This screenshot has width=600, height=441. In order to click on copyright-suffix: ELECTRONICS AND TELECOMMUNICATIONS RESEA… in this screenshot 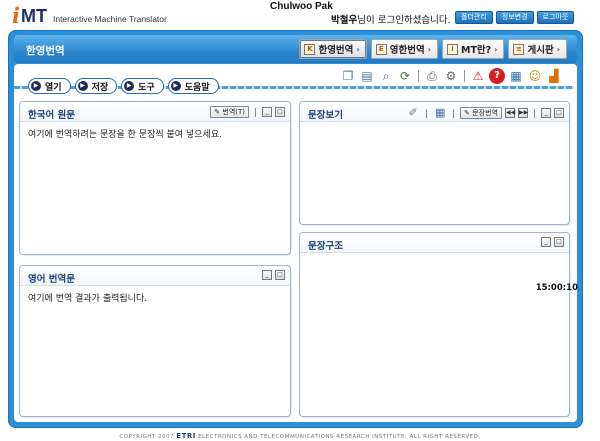, I will do `click(339, 437)`.